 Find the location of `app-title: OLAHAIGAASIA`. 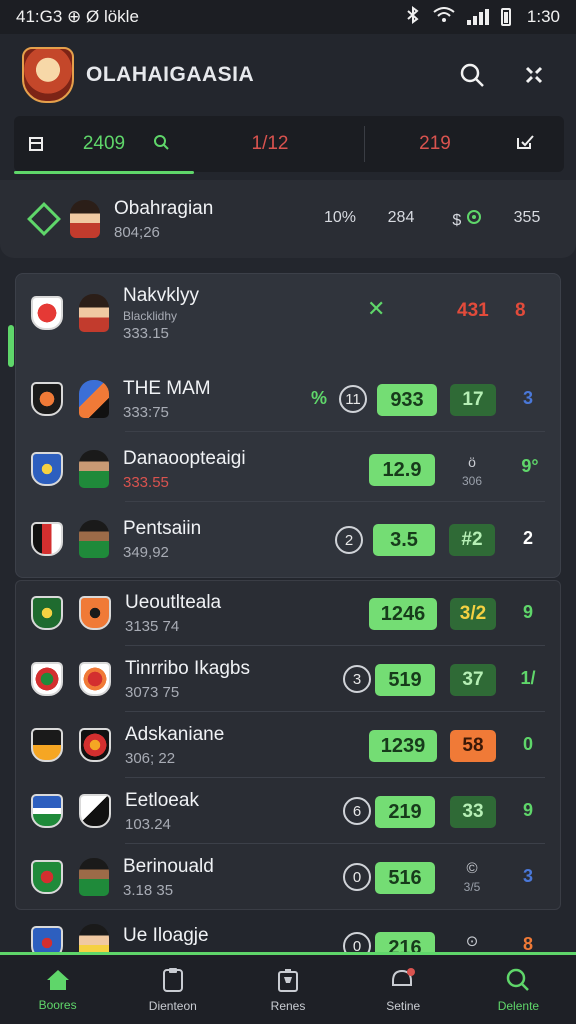

app-title: OLAHAIGAASIA is located at coordinates (170, 74).